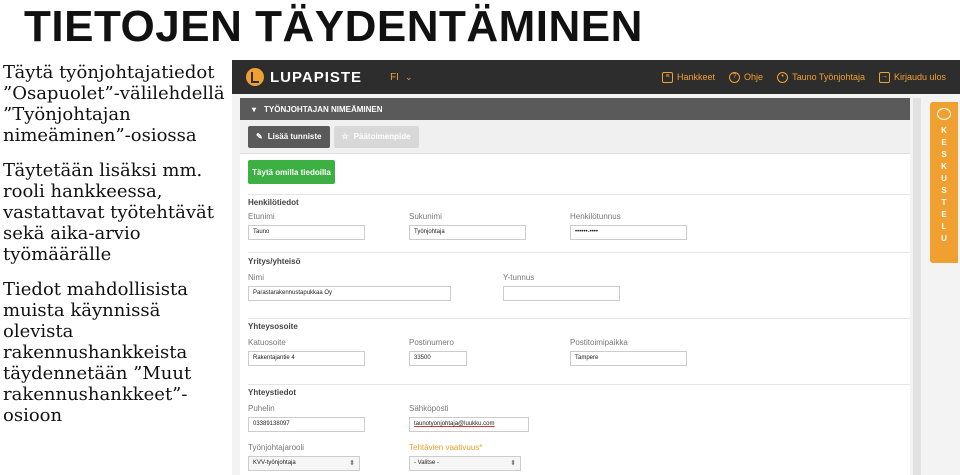 The image size is (960, 475). What do you see at coordinates (306, 232) in the screenshot?
I see `first-name-input: Tauno` at bounding box center [306, 232].